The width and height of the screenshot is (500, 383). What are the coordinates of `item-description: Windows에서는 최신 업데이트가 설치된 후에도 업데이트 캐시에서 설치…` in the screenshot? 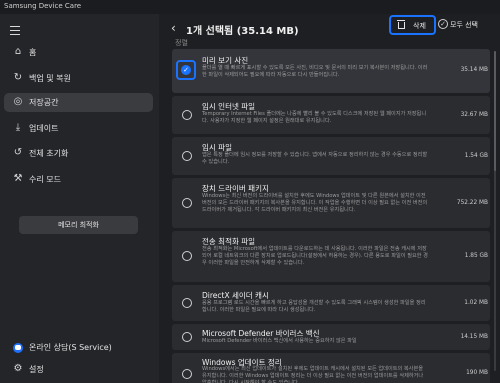 It's located at (313, 374).